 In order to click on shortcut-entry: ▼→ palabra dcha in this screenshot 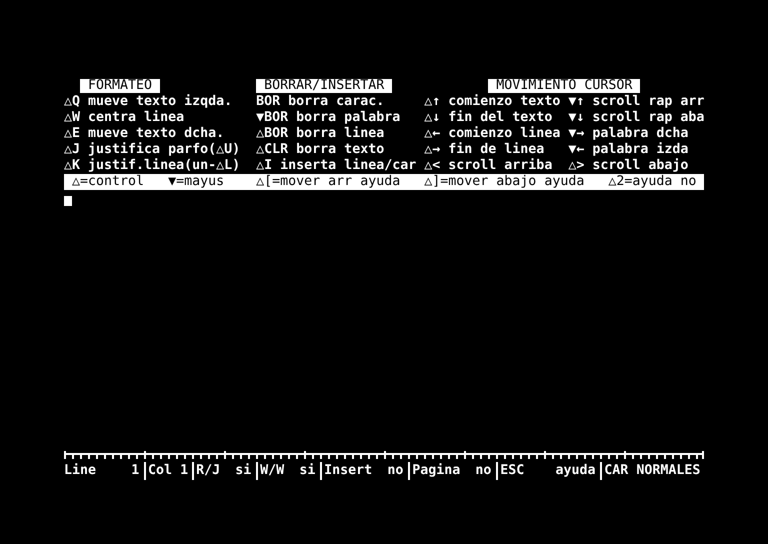, I will do `click(629, 134)`.